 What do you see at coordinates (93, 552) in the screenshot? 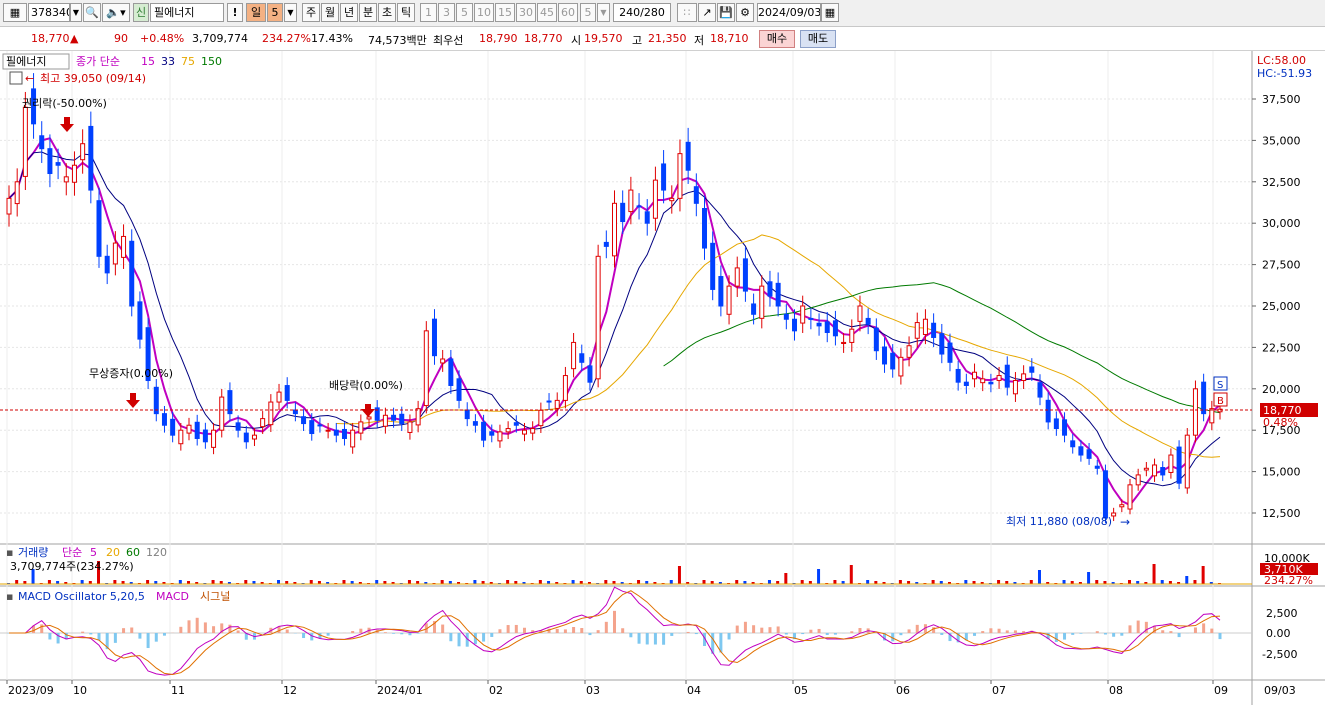
I see `volume-ma-5: 5` at bounding box center [93, 552].